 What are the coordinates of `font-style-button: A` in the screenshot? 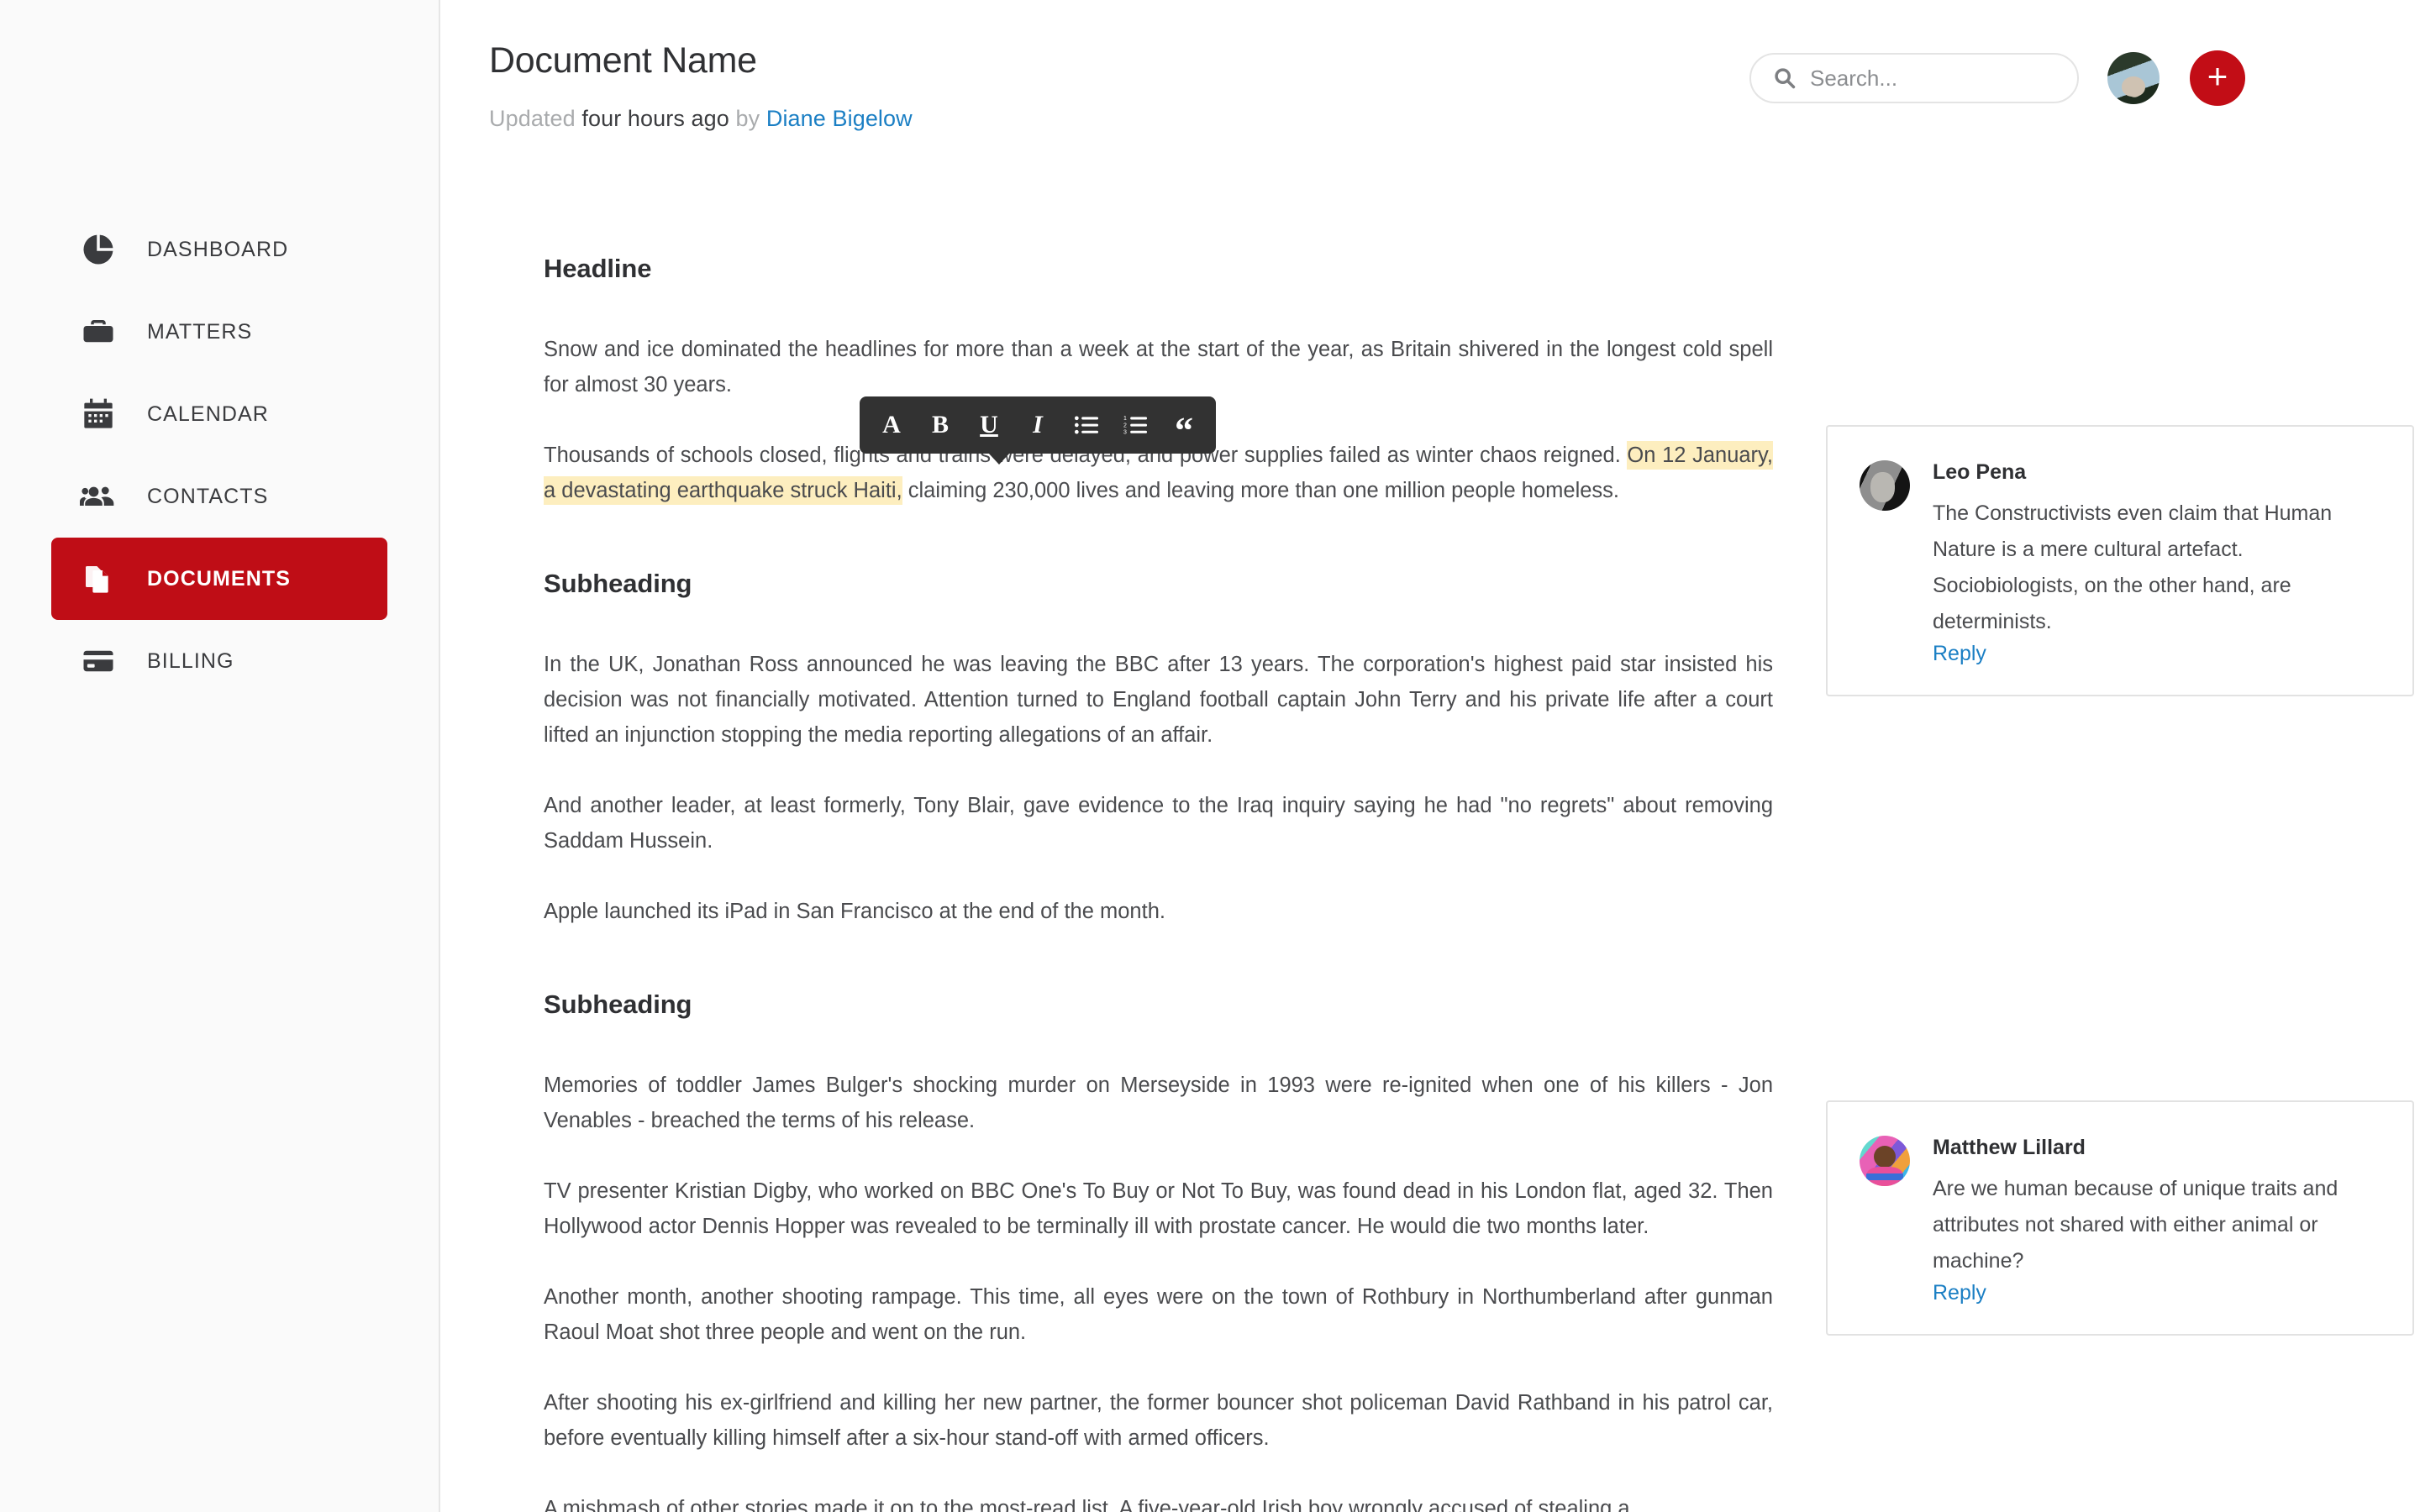 It's located at (892, 425).